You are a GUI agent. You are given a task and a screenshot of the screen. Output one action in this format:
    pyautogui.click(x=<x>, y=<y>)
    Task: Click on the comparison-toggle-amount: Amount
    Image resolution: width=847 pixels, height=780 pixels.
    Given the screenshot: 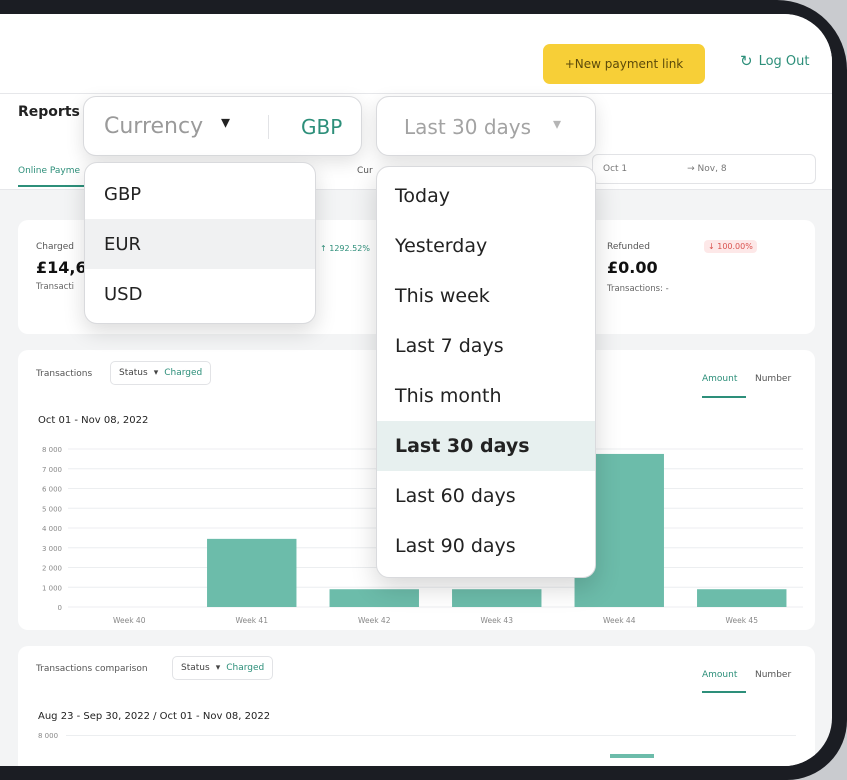 What is the action you would take?
    pyautogui.click(x=719, y=675)
    